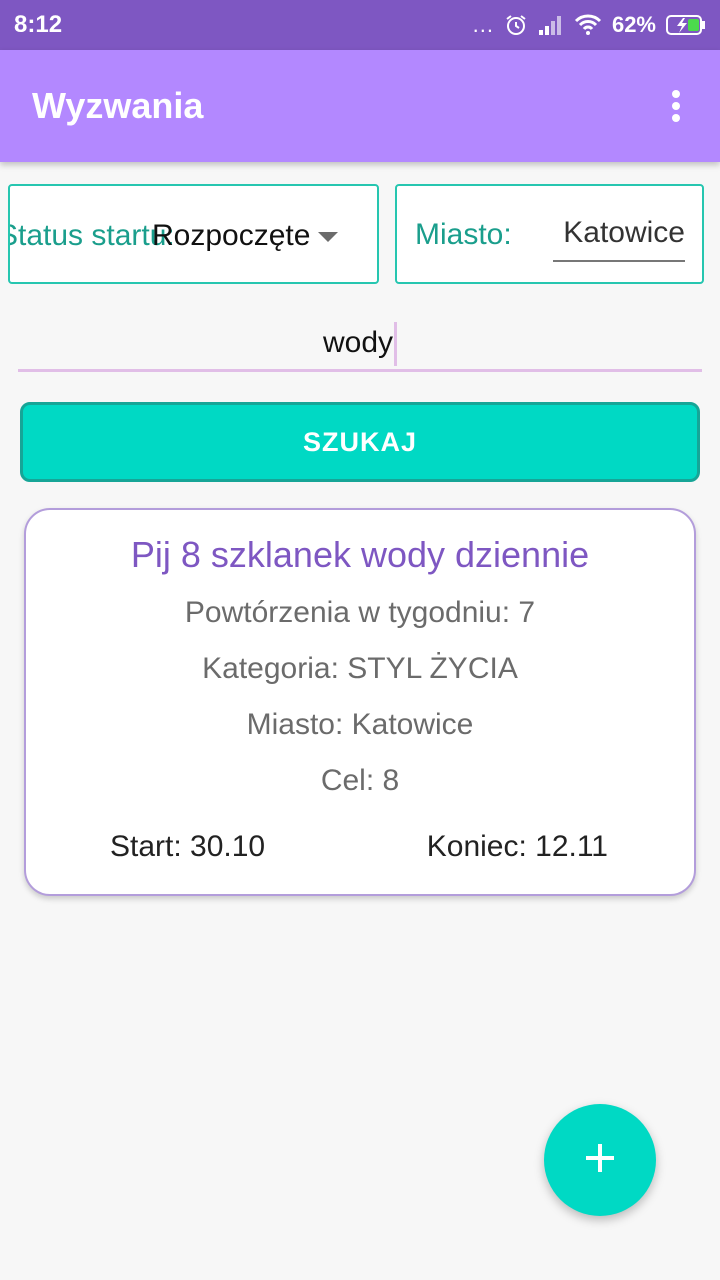 This screenshot has height=1280, width=720. I want to click on status-bar: 8:12 ... 62%, so click(360, 25).